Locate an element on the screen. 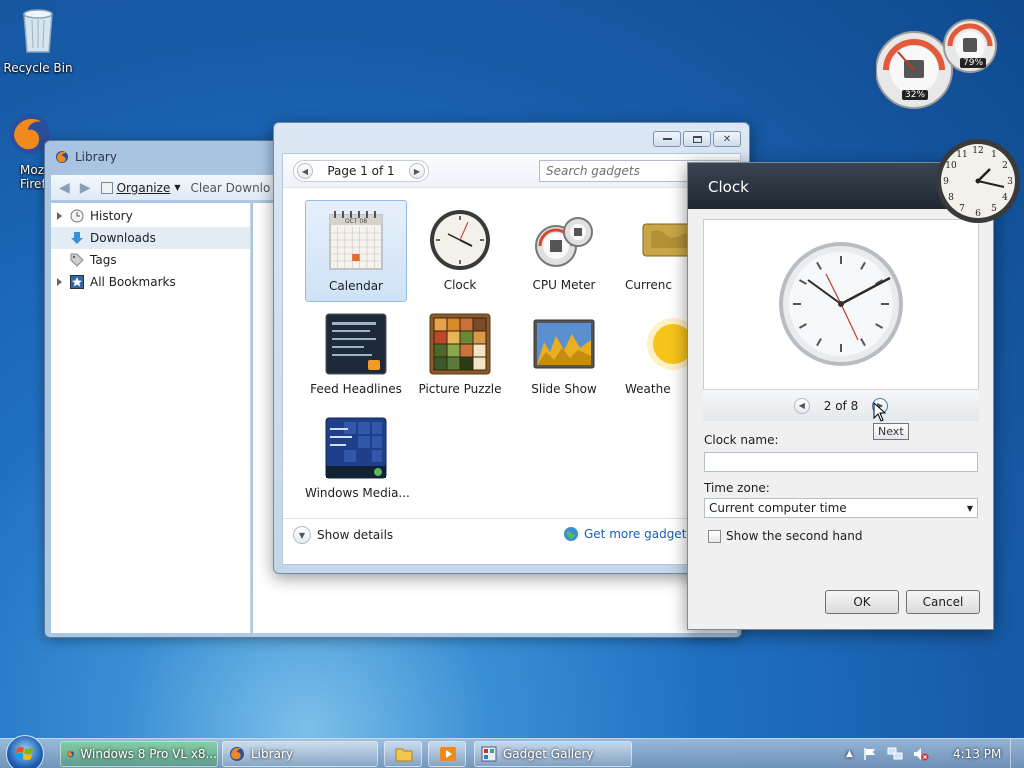 Image resolution: width=1024 pixels, height=768 pixels. minimize-button is located at coordinates (667, 139).